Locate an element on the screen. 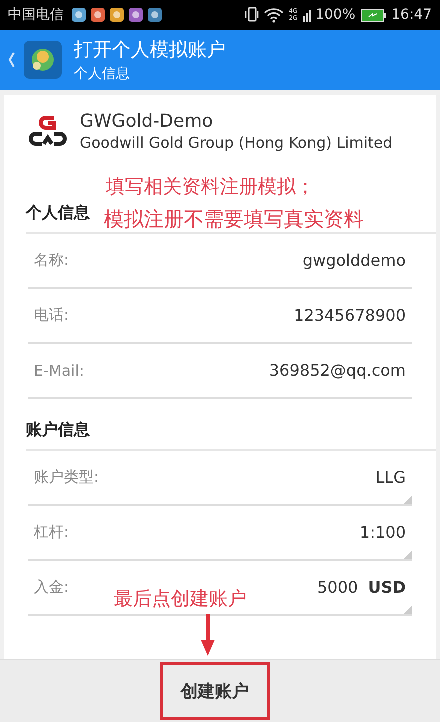 The image size is (440, 722). signal-icon is located at coordinates (306, 15).